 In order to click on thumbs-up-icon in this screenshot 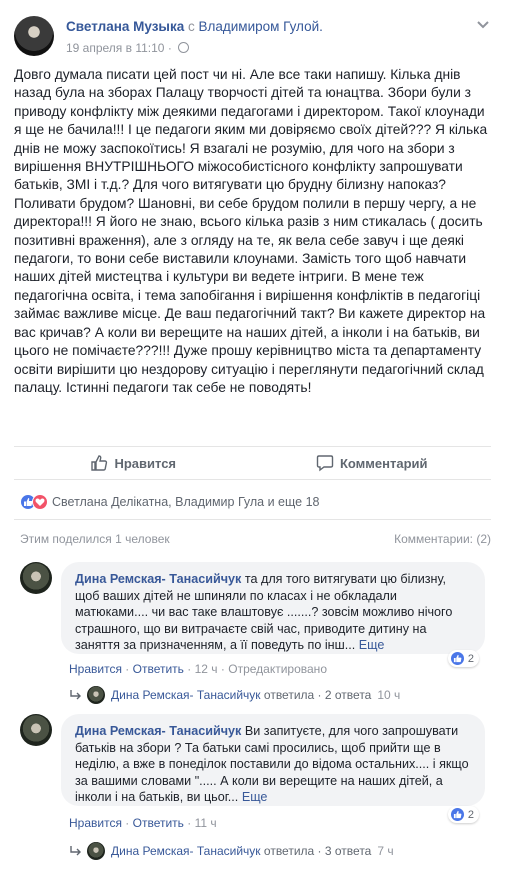, I will do `click(99, 463)`.